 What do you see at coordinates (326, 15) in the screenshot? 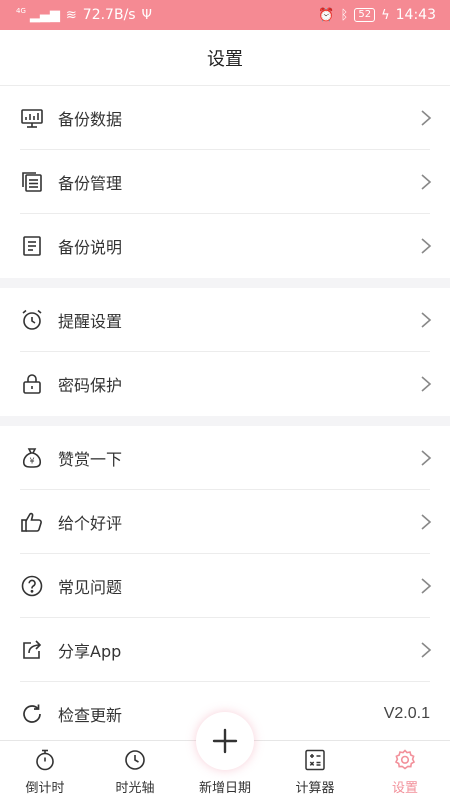
I see `alarm-status-icon: ⏰` at bounding box center [326, 15].